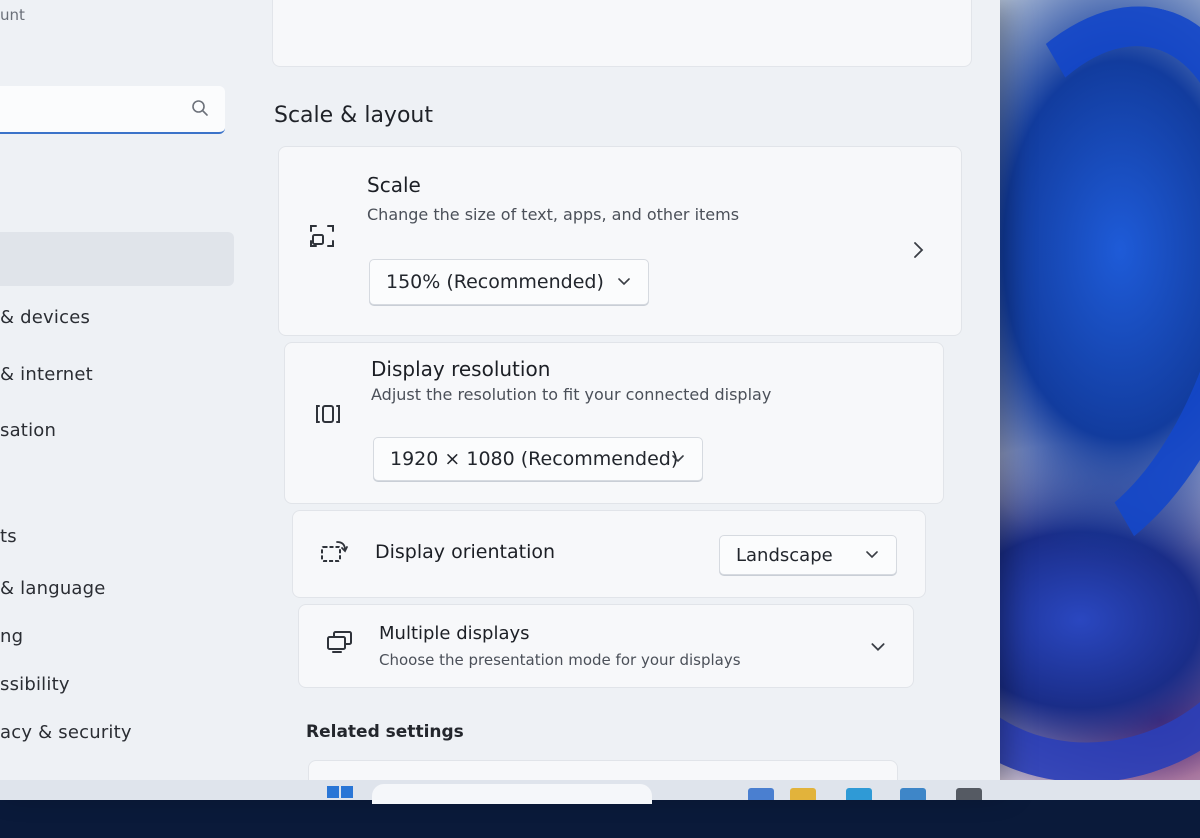 Image resolution: width=1200 pixels, height=838 pixels. I want to click on related-settings-heading: Related settings, so click(385, 732).